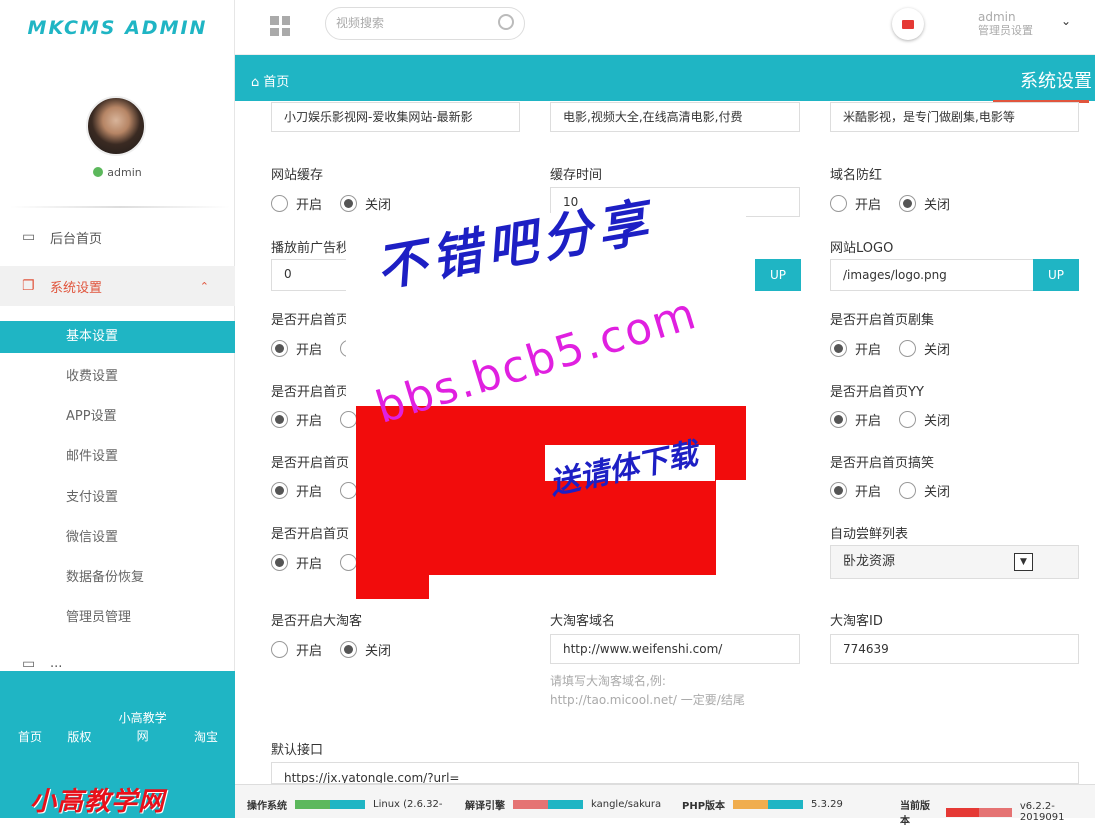 The image size is (1095, 827). I want to click on sidebar-sub-backup: 数据备份恢复, so click(117, 578).